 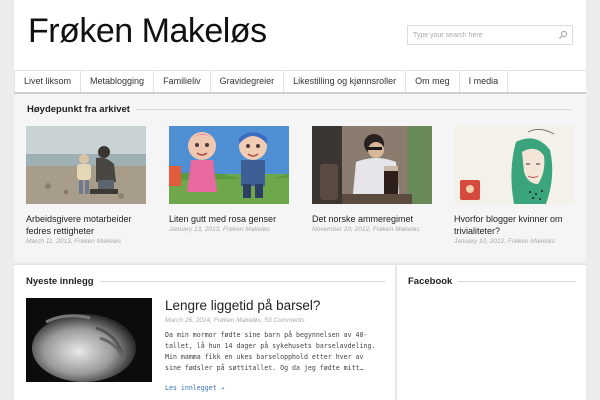 What do you see at coordinates (229, 219) in the screenshot?
I see `highlight-title: Liten gutt med rosa genser` at bounding box center [229, 219].